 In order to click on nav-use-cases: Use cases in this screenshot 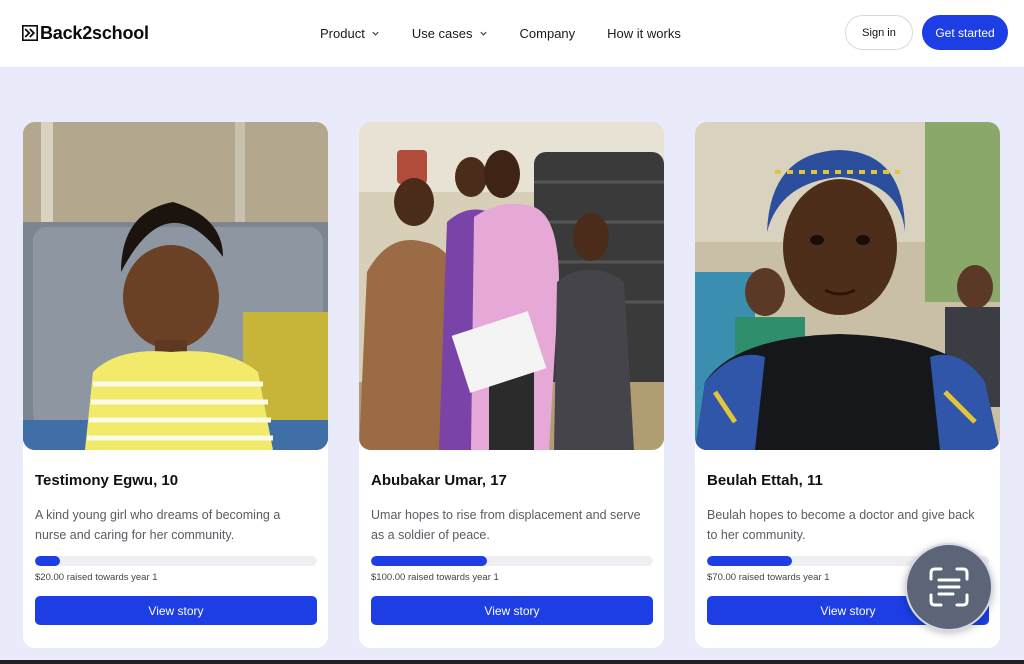, I will do `click(450, 33)`.